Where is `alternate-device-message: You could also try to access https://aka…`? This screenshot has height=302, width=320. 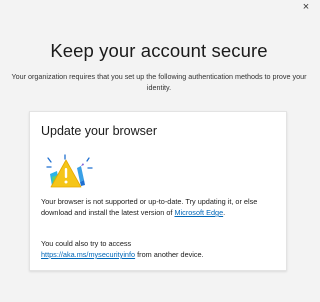
alternate-device-message: You could also try to access https://aka… is located at coordinates (161, 249).